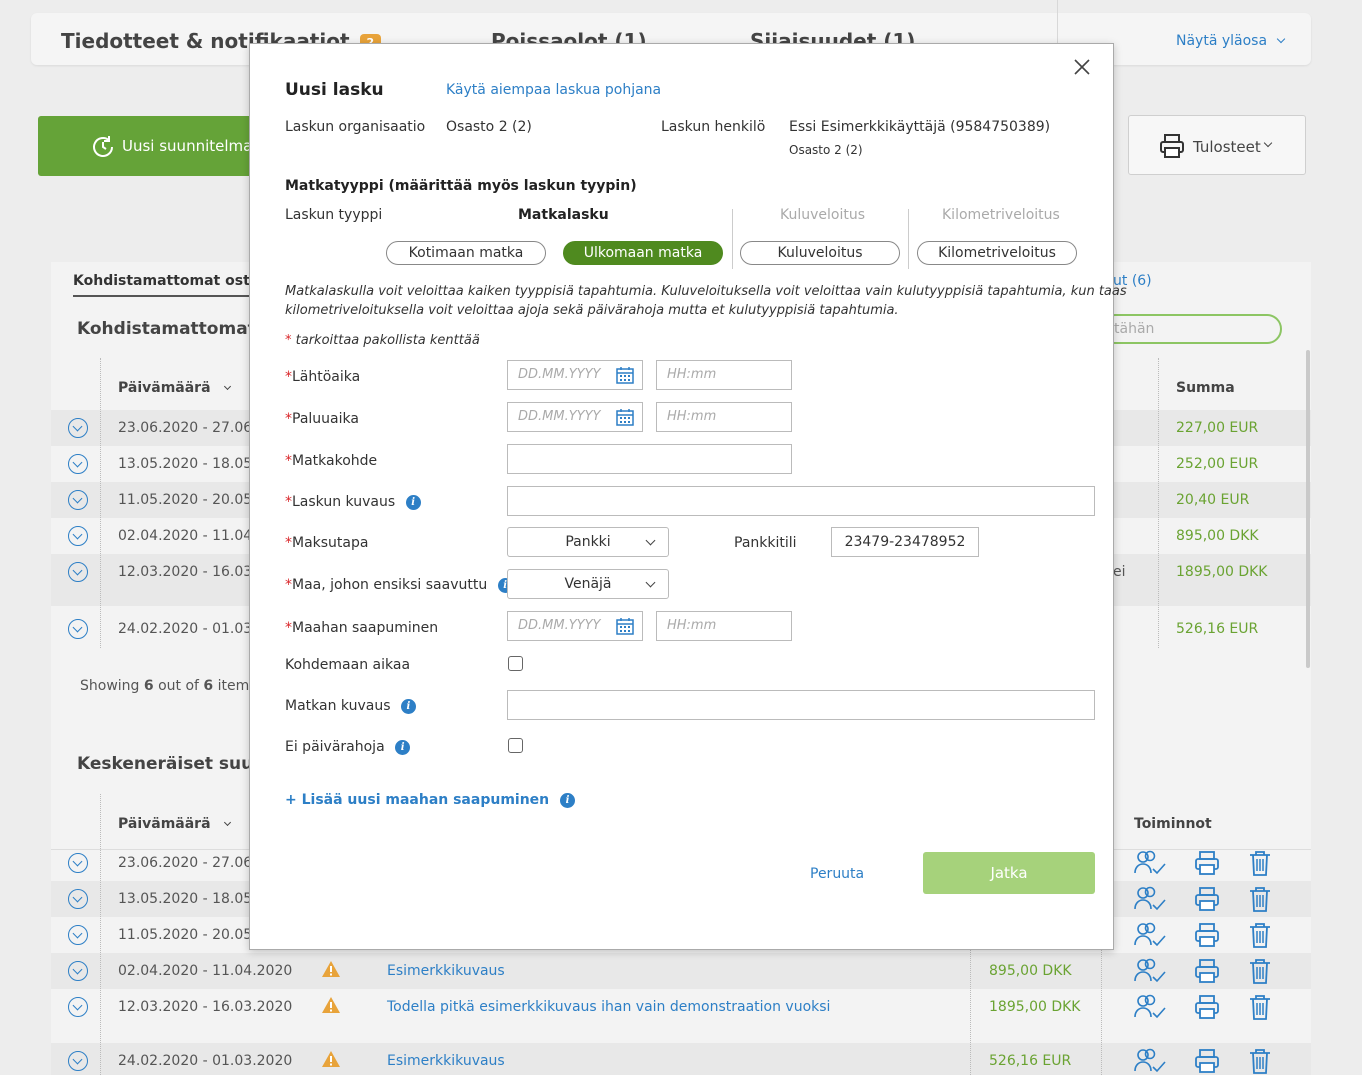 The height and width of the screenshot is (1075, 1362). Describe the element at coordinates (801, 705) in the screenshot. I see `trip-description-input` at that location.